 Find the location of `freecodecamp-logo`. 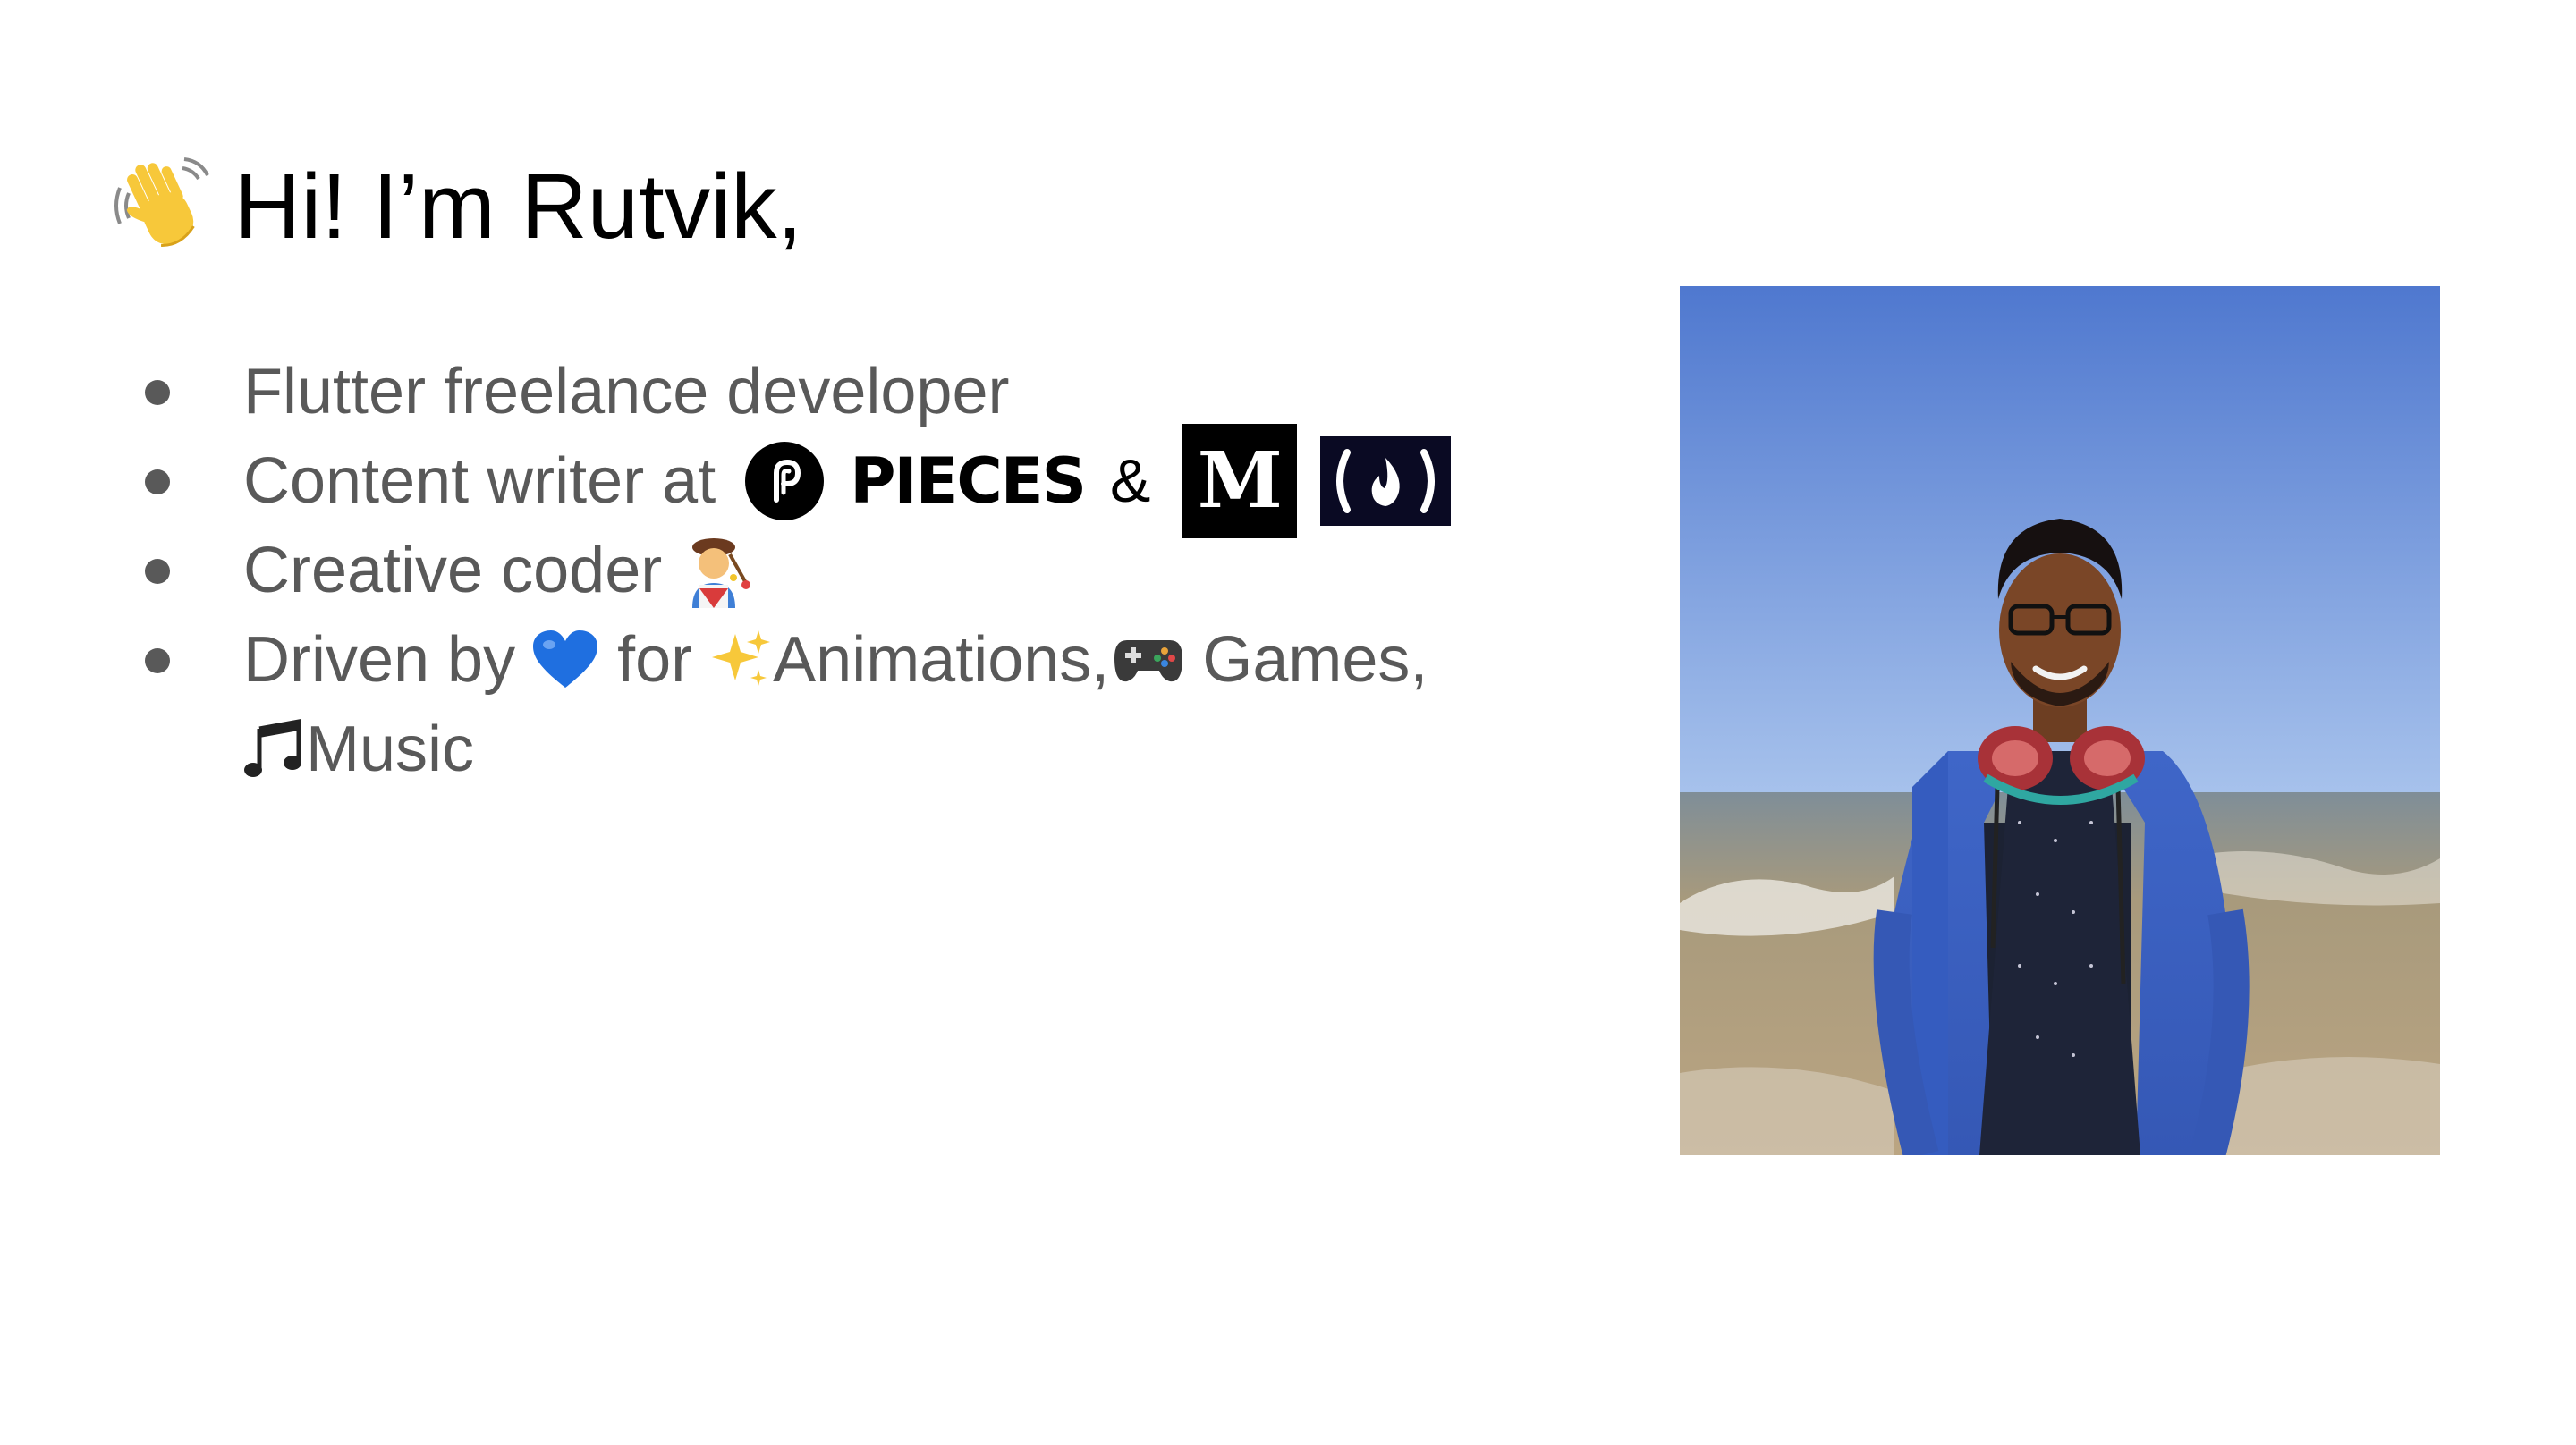

freecodecamp-logo is located at coordinates (1386, 481).